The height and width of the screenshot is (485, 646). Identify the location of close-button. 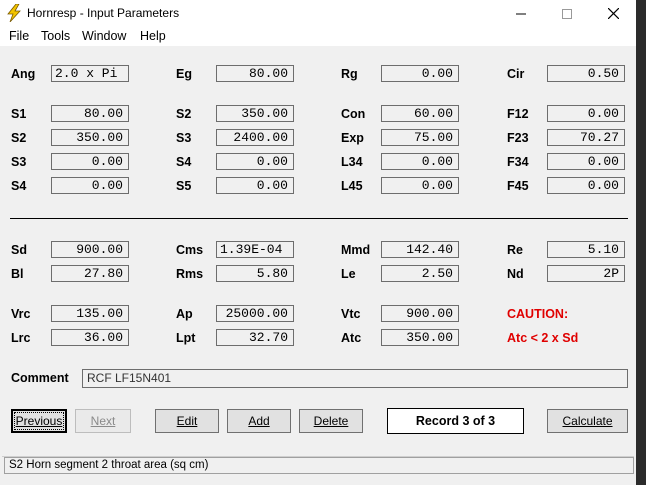
(613, 13).